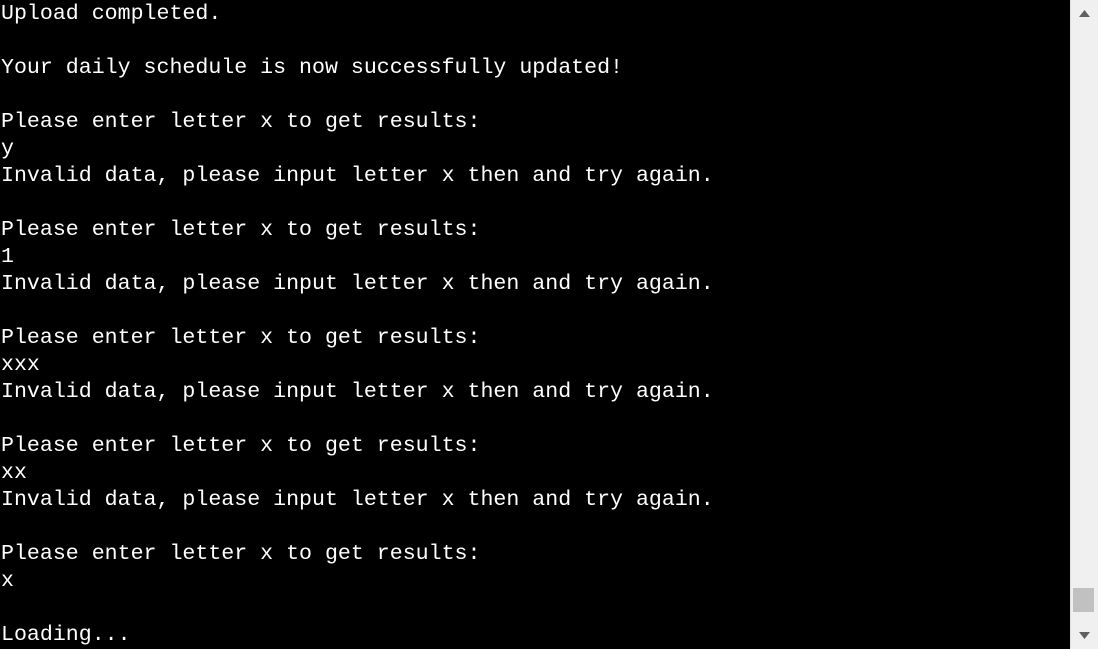  I want to click on triangle-up-icon, so click(1084, 13).